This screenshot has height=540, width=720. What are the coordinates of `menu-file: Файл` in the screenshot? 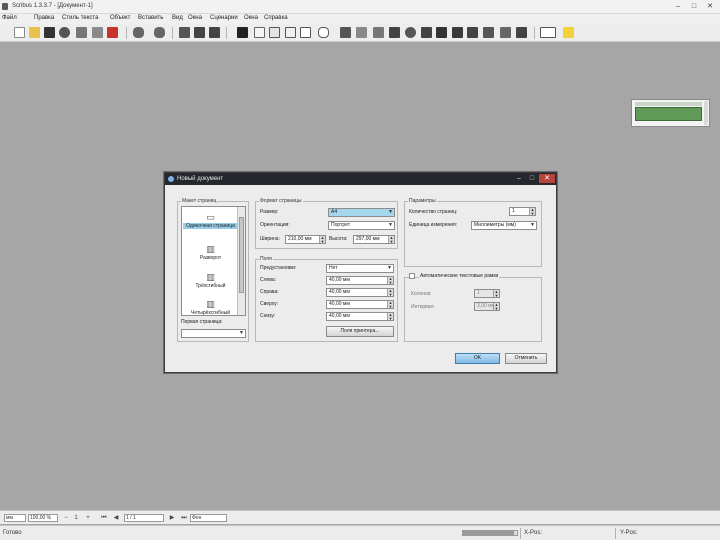 It's located at (9, 18).